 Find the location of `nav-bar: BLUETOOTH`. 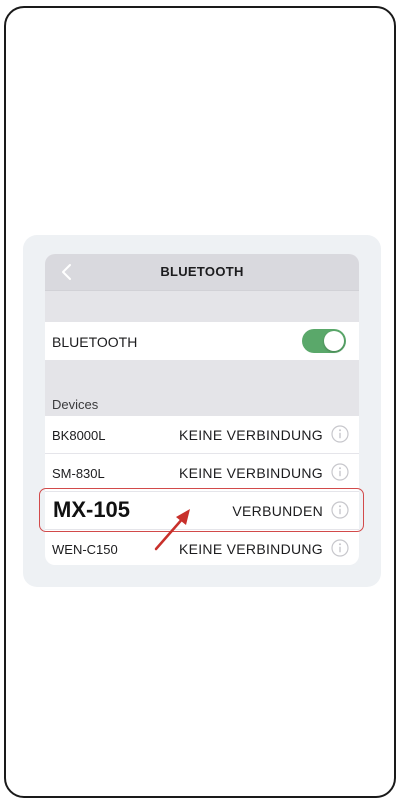

nav-bar: BLUETOOTH is located at coordinates (202, 272).